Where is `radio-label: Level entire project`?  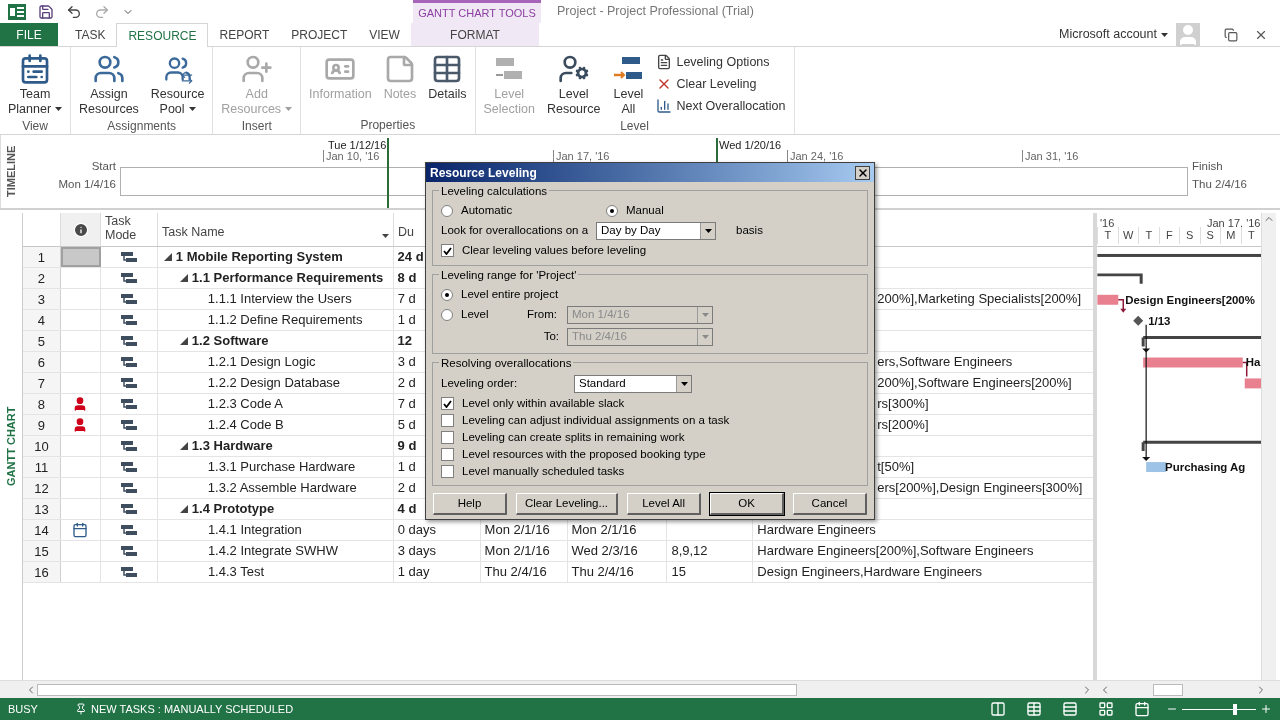
radio-label: Level entire project is located at coordinates (510, 294).